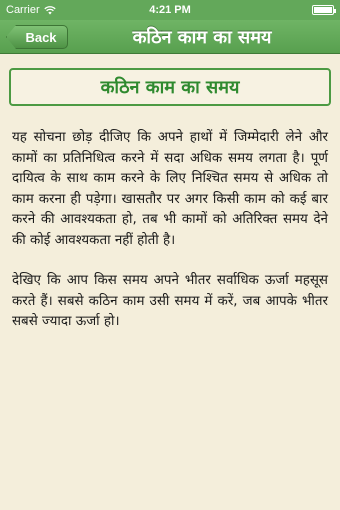 This screenshot has width=340, height=510. What do you see at coordinates (49, 9) in the screenshot?
I see `wifi-icon` at bounding box center [49, 9].